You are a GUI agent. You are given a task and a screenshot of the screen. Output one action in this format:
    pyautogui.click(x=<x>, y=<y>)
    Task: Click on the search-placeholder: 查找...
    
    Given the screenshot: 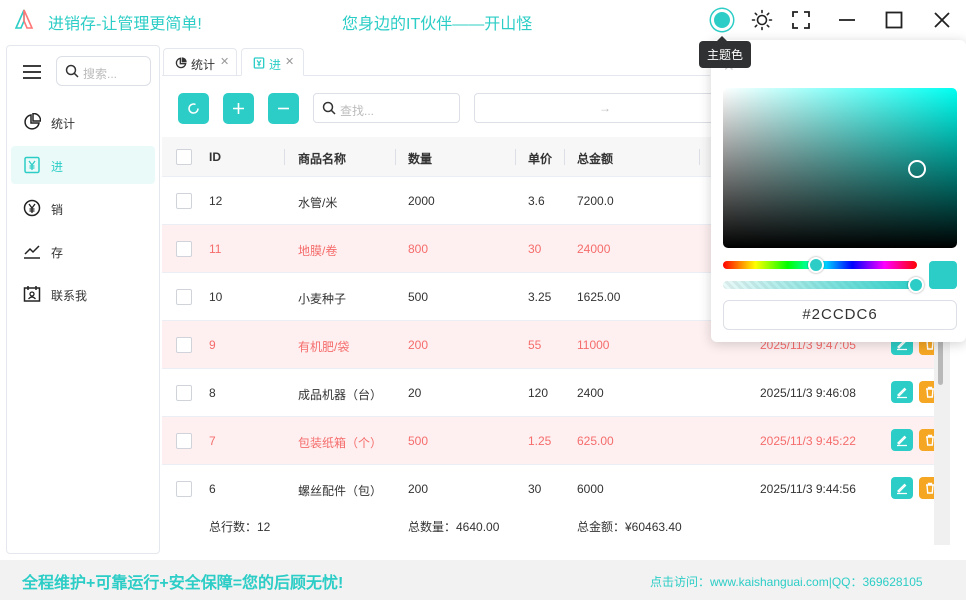 What is the action you would take?
    pyautogui.click(x=357, y=111)
    